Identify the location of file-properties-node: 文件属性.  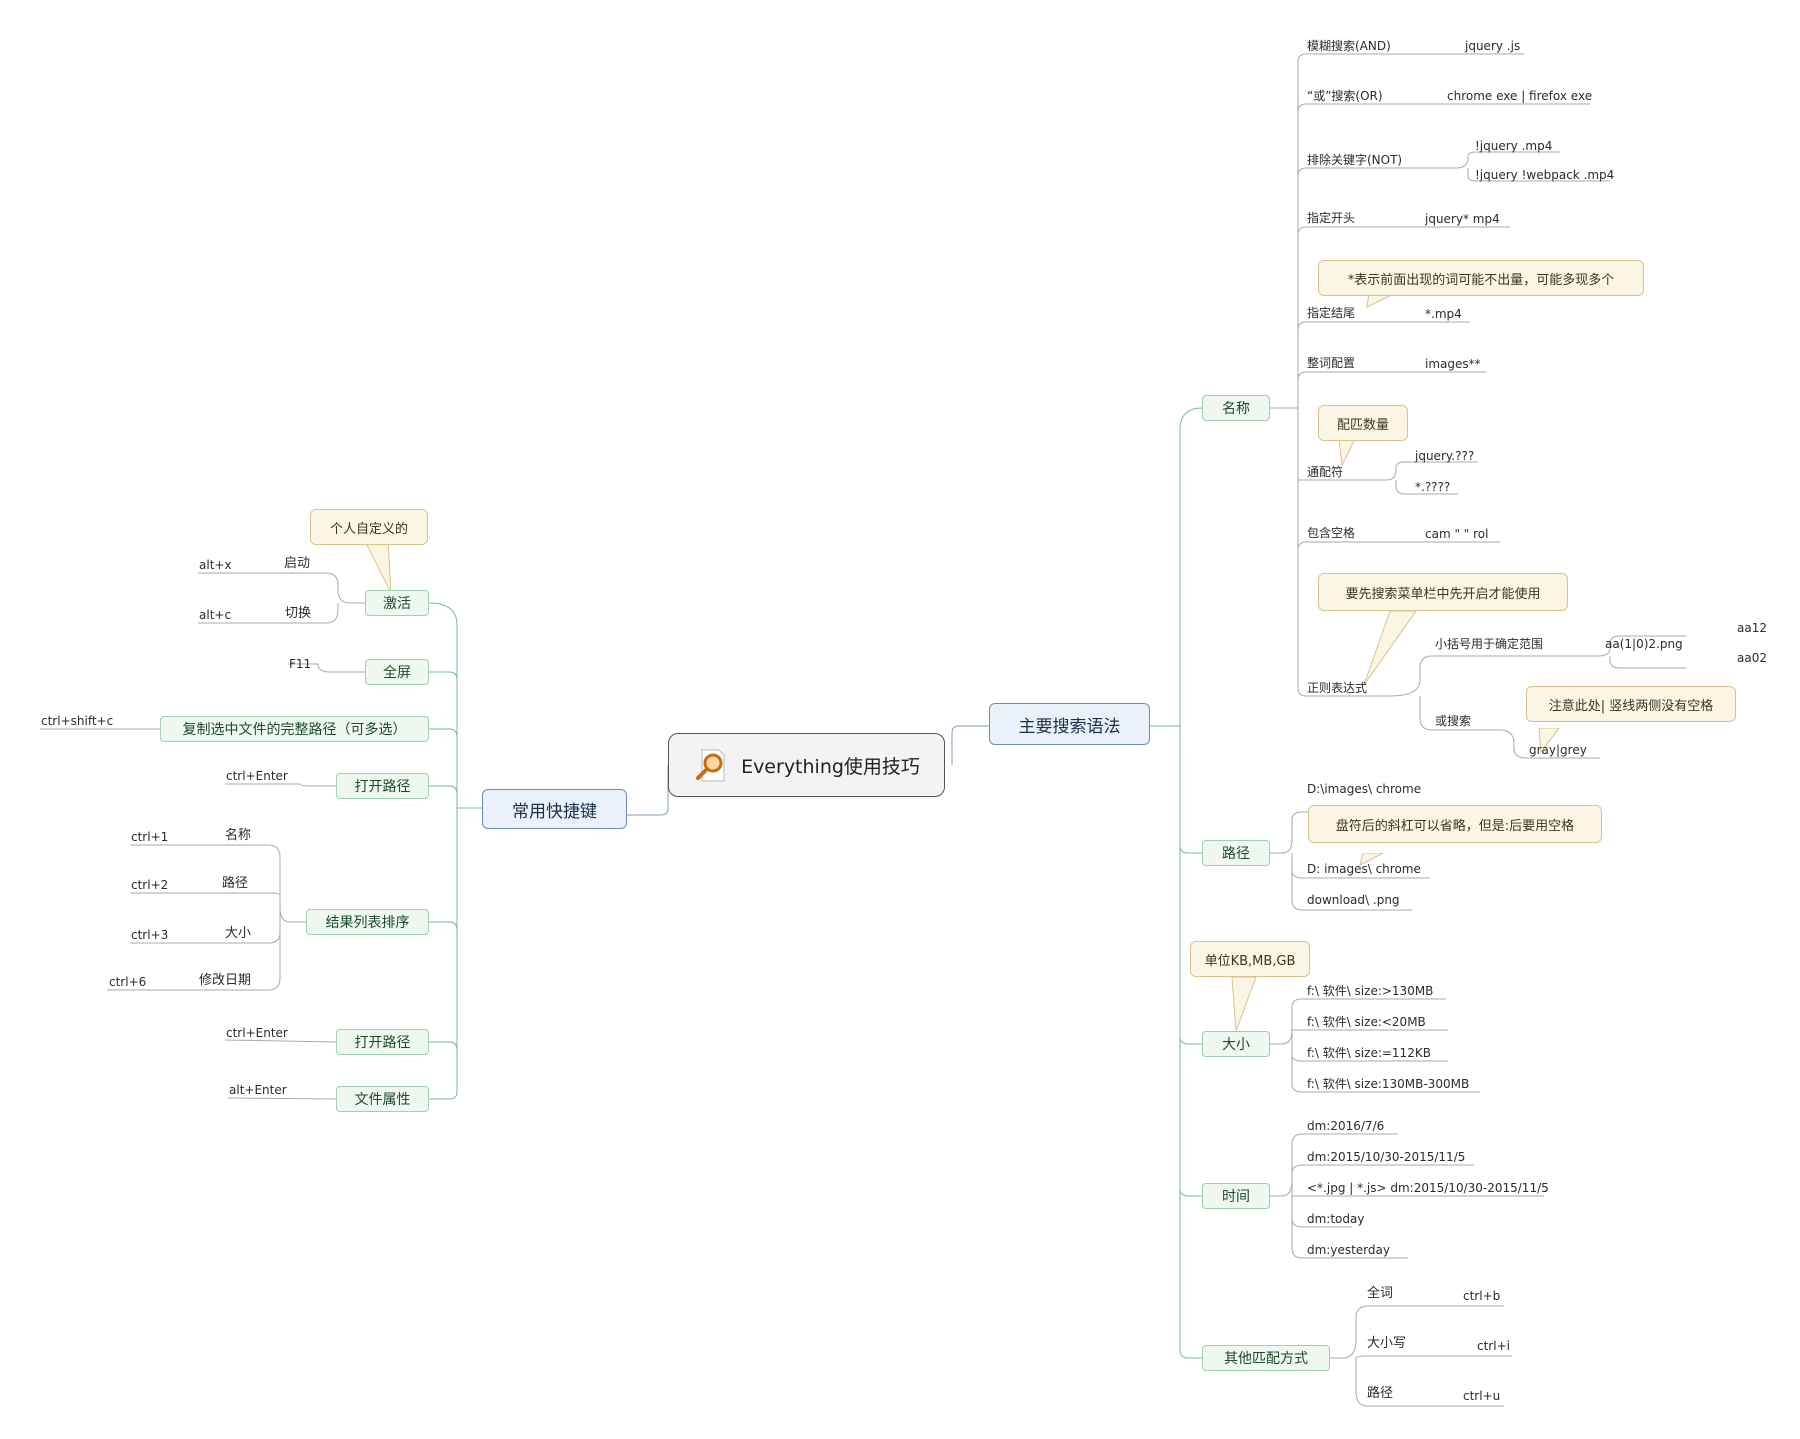
(382, 1099).